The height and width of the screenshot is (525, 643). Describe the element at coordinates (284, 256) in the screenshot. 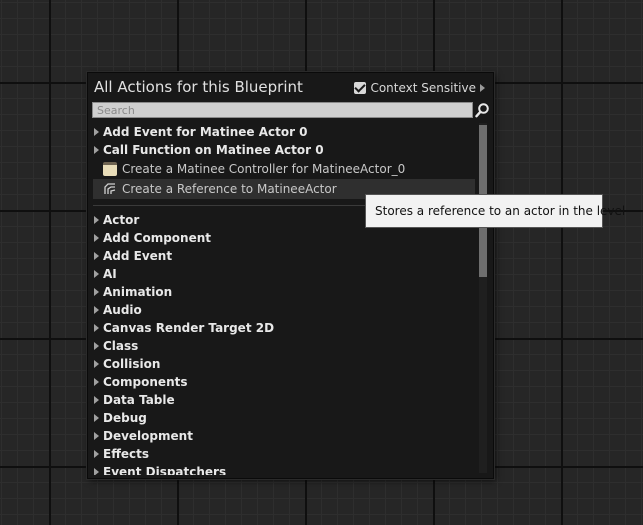

I see `list-item-category: Add Event` at that location.